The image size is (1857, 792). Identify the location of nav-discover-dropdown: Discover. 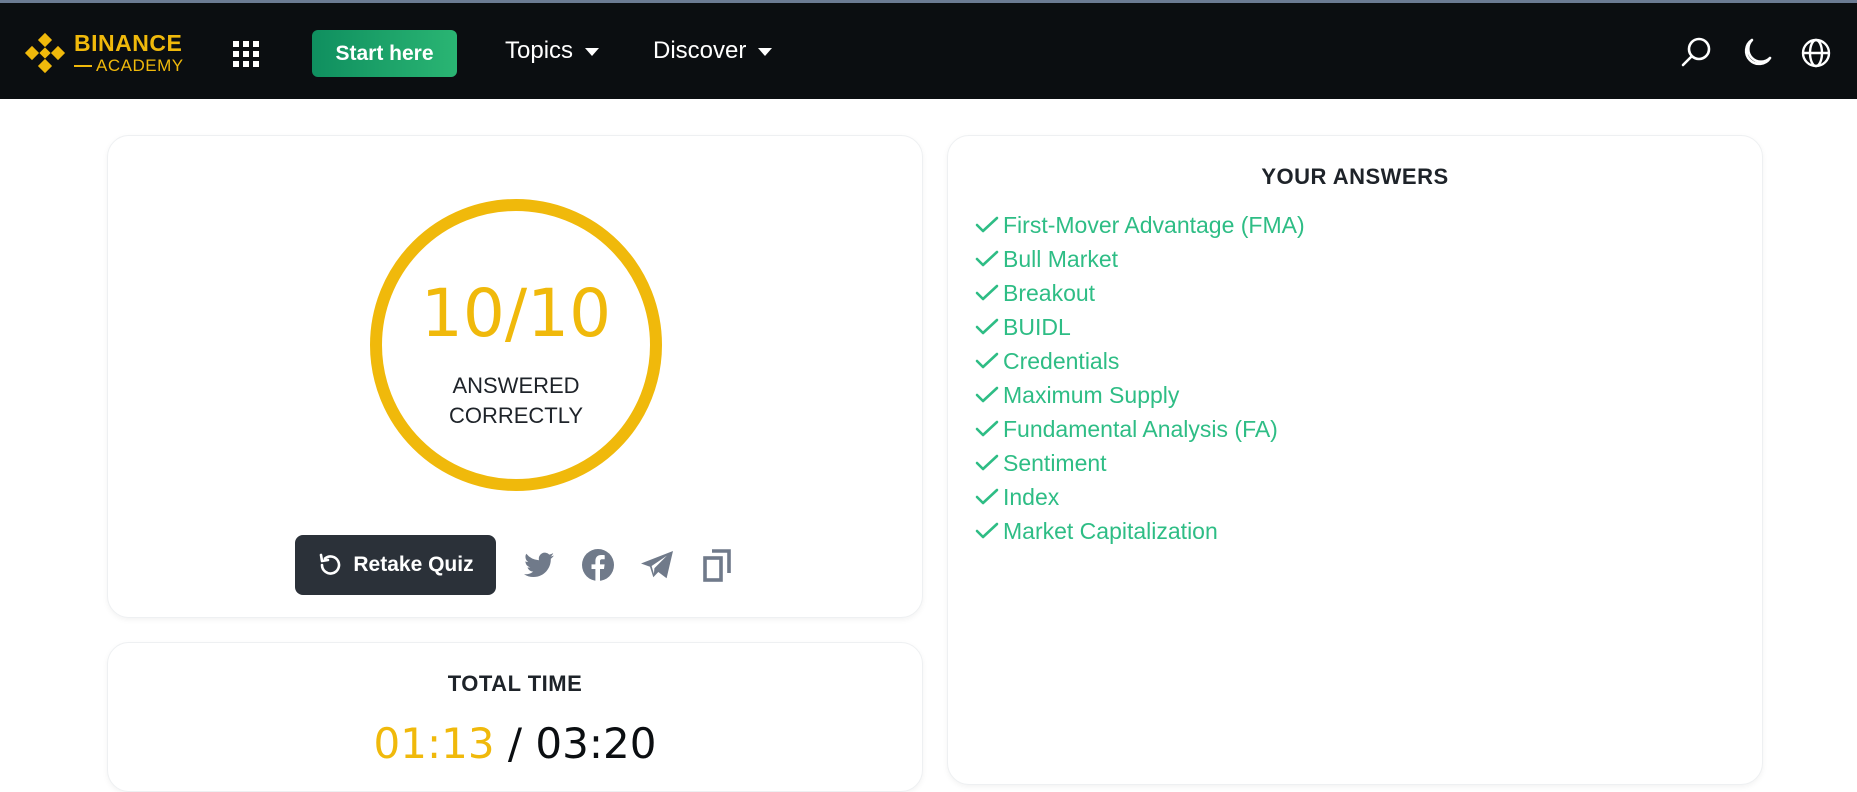
(713, 51).